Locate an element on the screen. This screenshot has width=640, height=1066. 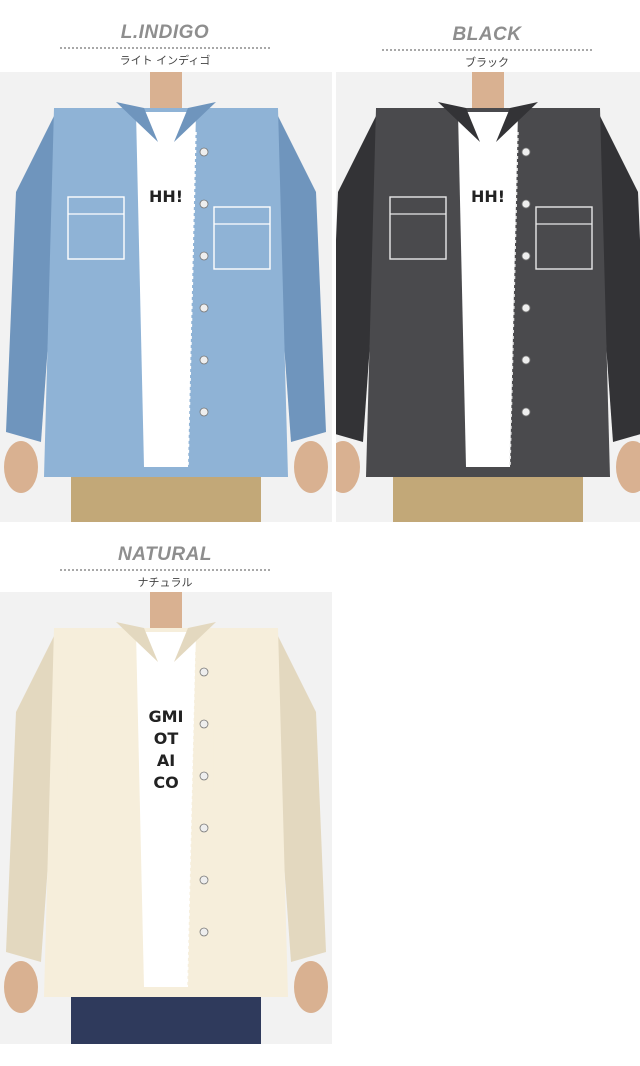
variant-name: L.INDIGO is located at coordinates (165, 32).